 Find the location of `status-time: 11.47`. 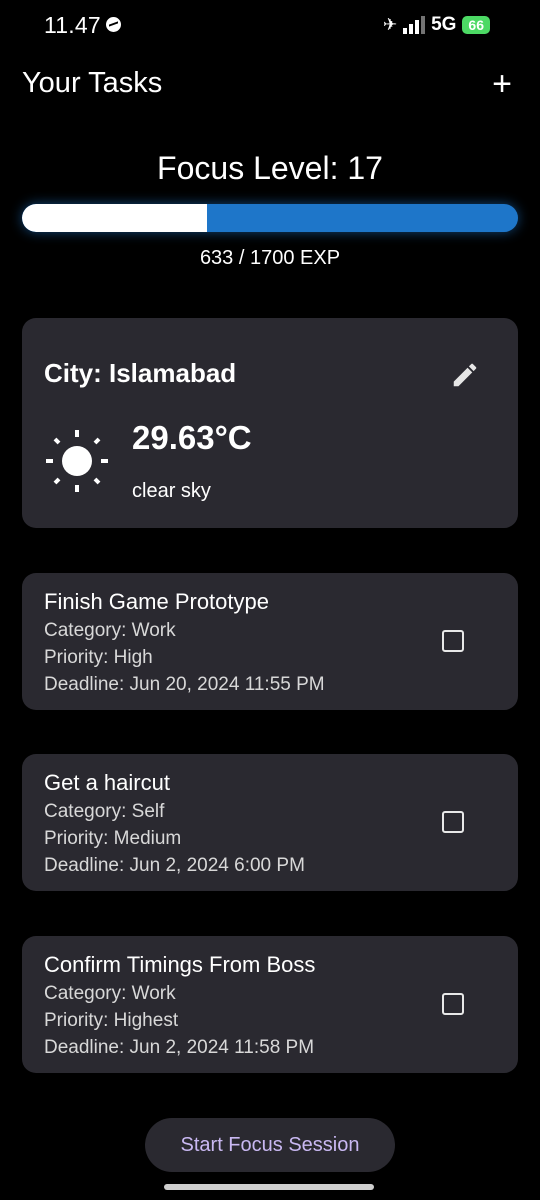

status-time: 11.47 is located at coordinates (72, 25).